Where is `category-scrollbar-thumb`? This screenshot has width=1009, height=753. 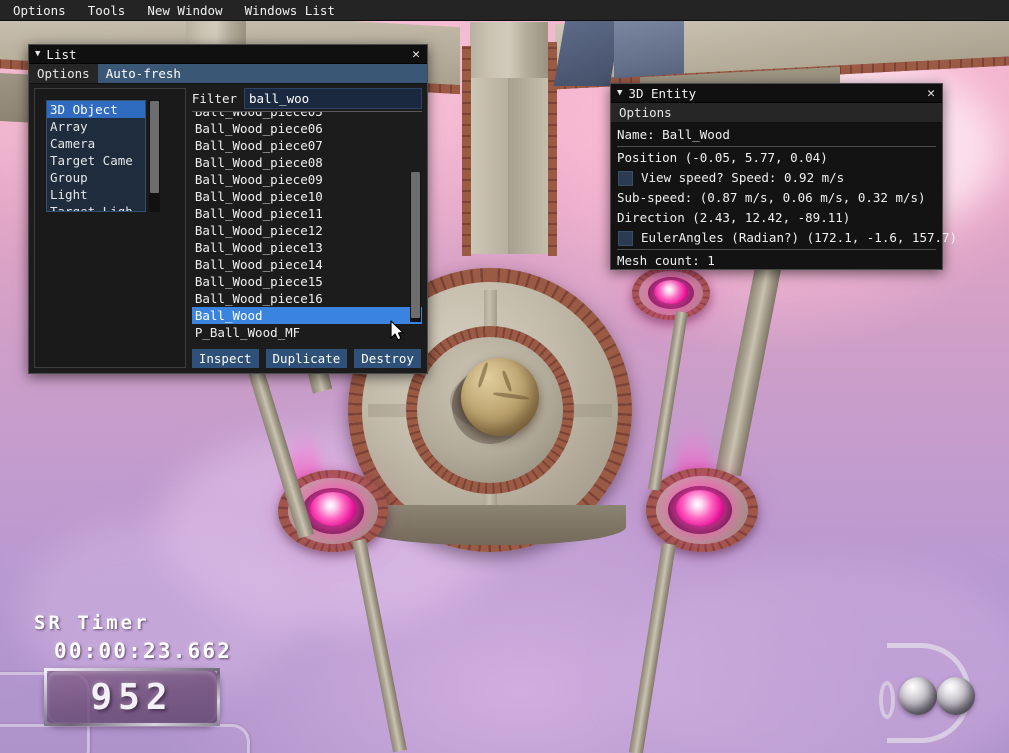
category-scrollbar-thumb is located at coordinates (154, 147).